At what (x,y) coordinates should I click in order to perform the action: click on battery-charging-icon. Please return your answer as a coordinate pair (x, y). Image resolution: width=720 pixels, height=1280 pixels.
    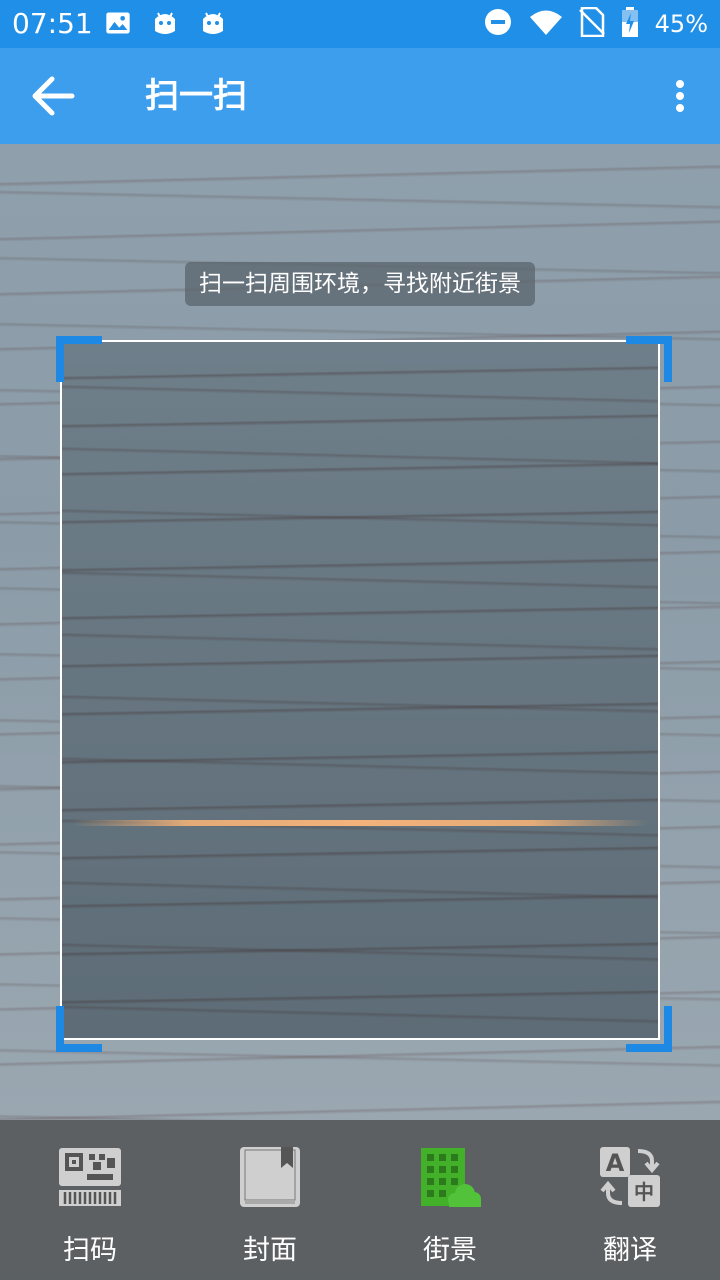
    Looking at the image, I should click on (630, 24).